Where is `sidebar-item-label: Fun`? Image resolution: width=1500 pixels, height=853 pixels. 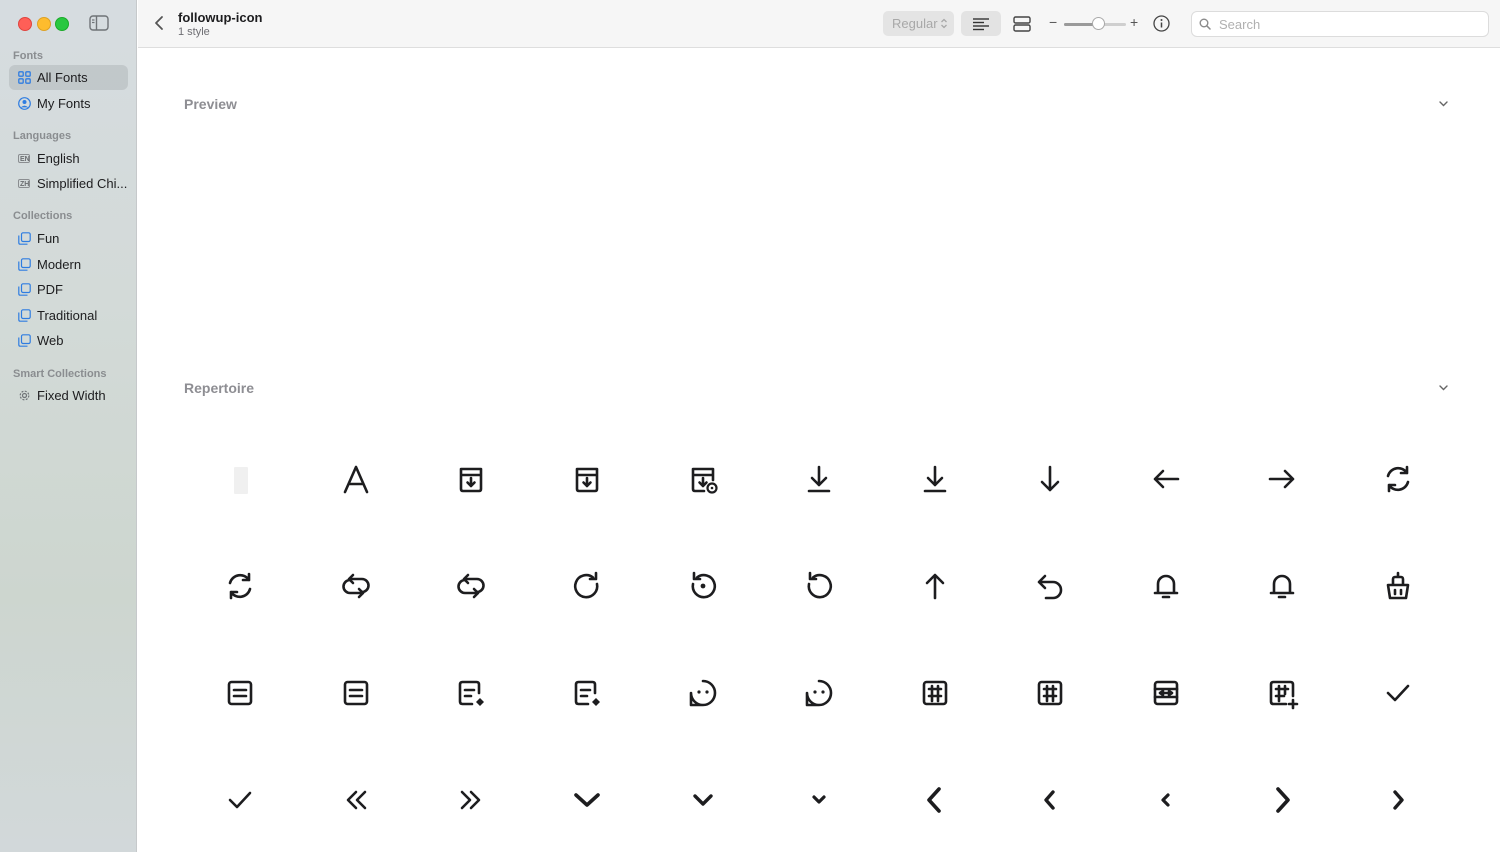
sidebar-item-label: Fun is located at coordinates (48, 238).